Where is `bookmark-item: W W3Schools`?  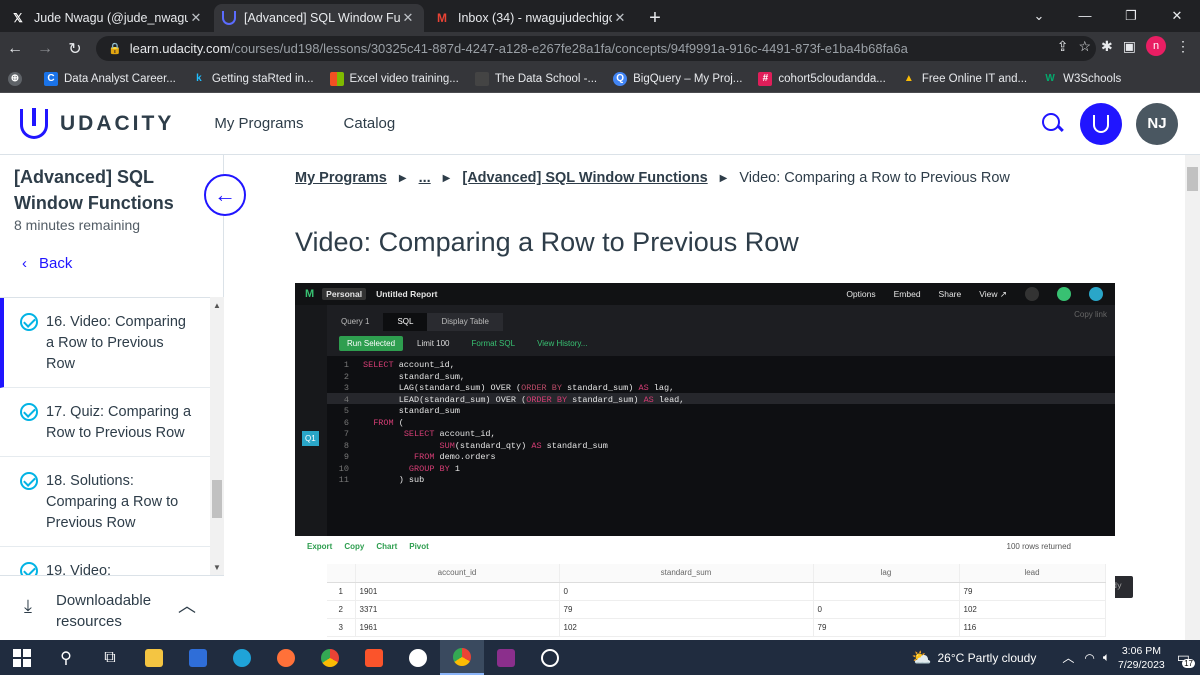
bookmark-item: W W3Schools is located at coordinates (1082, 79).